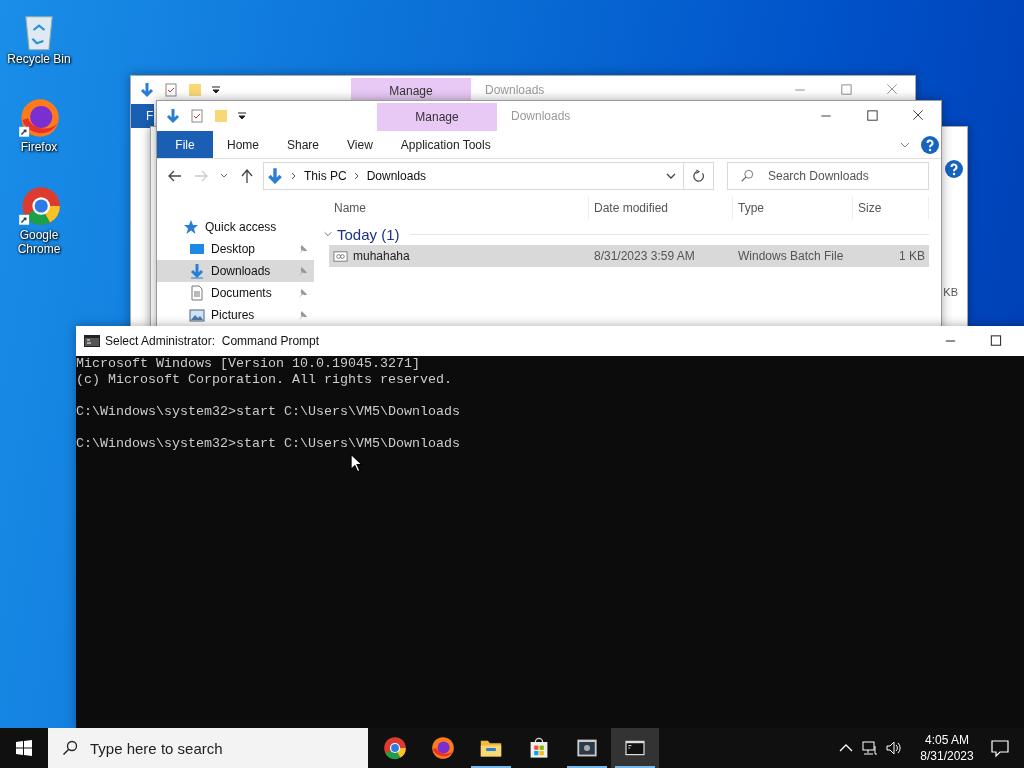 Image resolution: width=1024 pixels, height=768 pixels. I want to click on ribbon-tab: Application Tools, so click(445, 144).